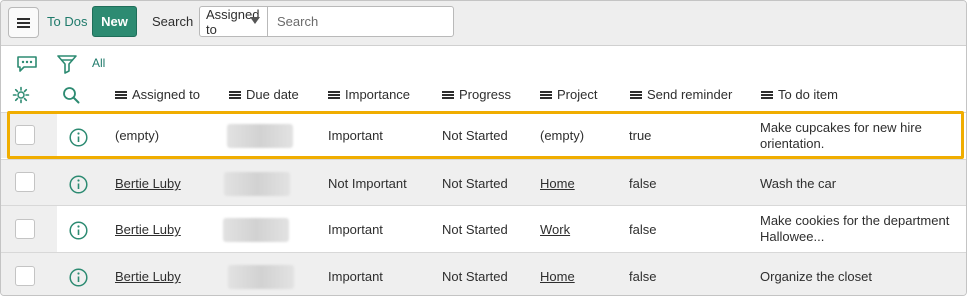  Describe the element at coordinates (67, 21) in the screenshot. I see `list-title: To Dos` at that location.